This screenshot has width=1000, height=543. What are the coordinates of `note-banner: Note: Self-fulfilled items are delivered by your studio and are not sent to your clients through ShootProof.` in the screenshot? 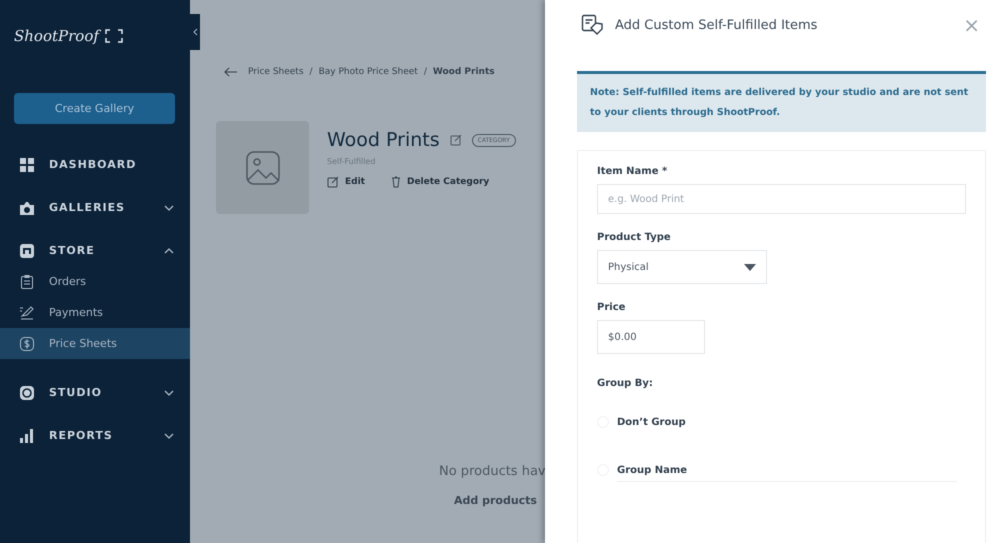 It's located at (781, 101).